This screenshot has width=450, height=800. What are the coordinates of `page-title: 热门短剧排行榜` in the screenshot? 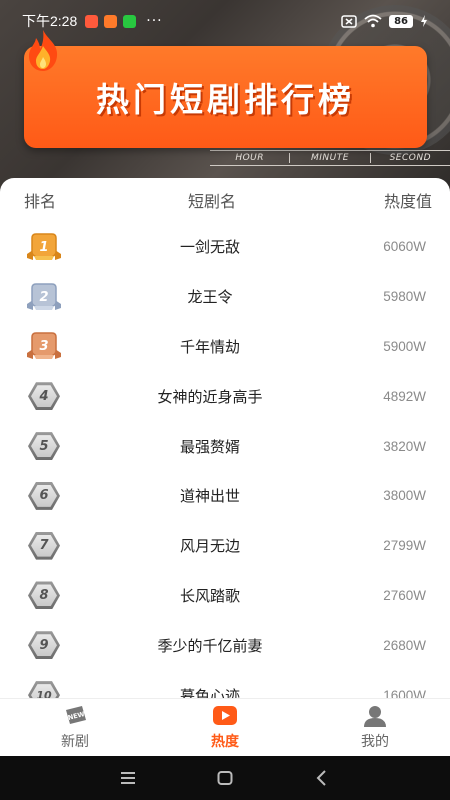 It's located at (225, 99).